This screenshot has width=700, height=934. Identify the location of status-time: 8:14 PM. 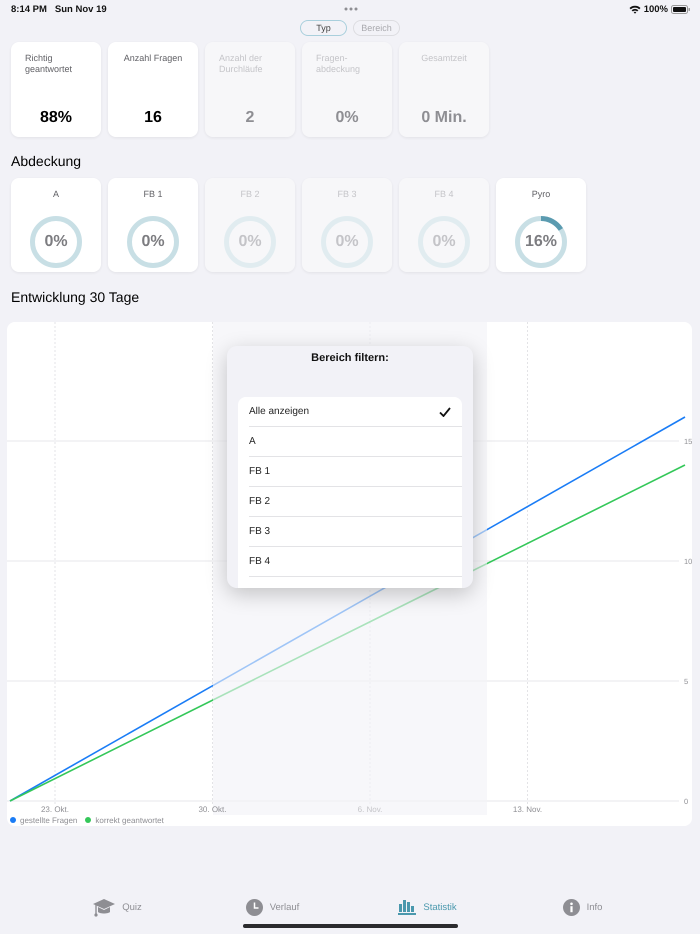
(29, 9).